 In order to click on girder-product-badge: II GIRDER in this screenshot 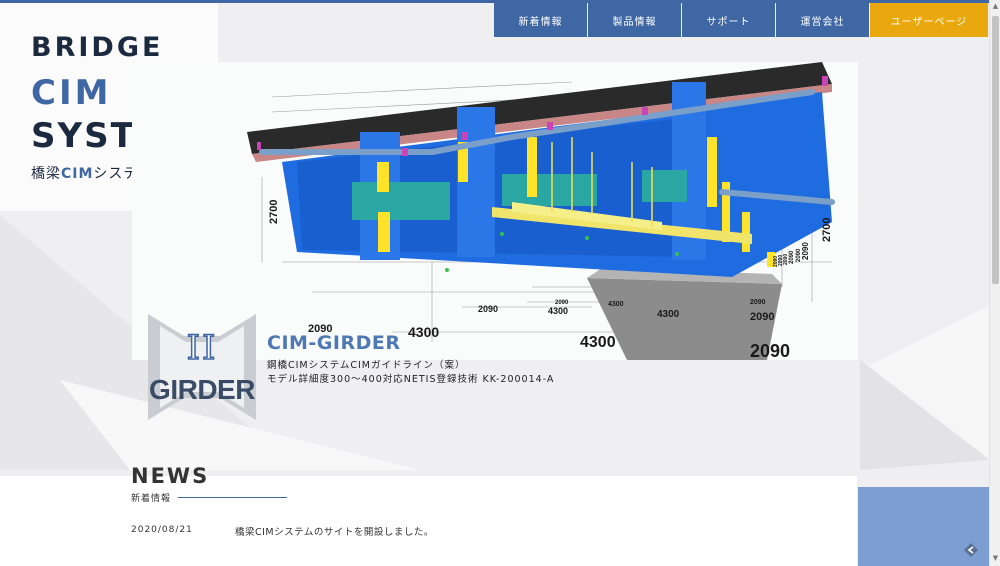, I will do `click(202, 367)`.